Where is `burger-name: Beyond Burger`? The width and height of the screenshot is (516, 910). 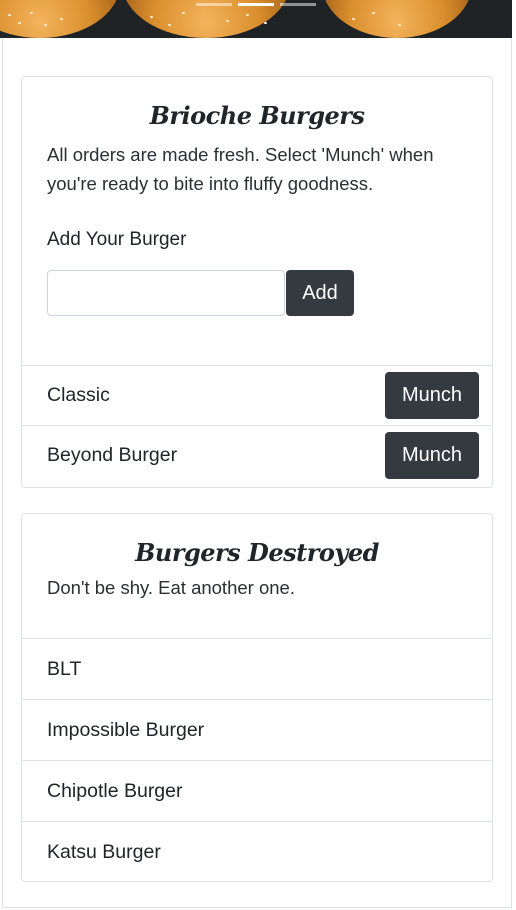
burger-name: Beyond Burger is located at coordinates (112, 455).